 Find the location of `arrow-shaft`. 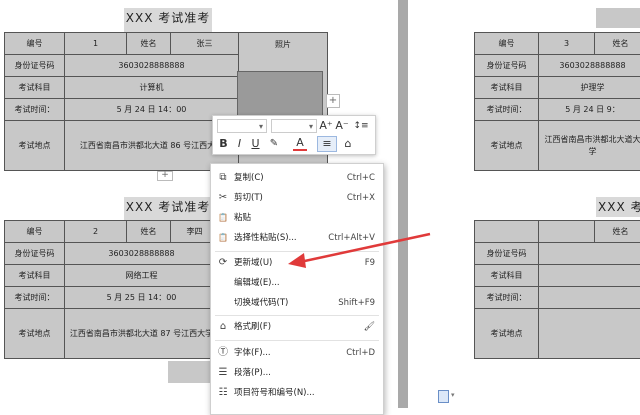

arrow-shaft is located at coordinates (365, 248).